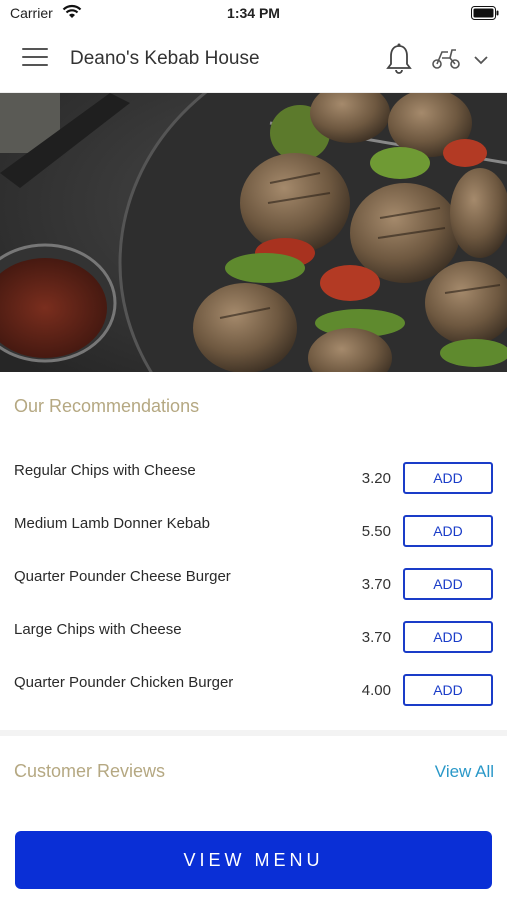 The image size is (507, 900). What do you see at coordinates (253, 694) in the screenshot?
I see `list-item: Quarter Pounder Chicken Burger 4.00 ADD` at bounding box center [253, 694].